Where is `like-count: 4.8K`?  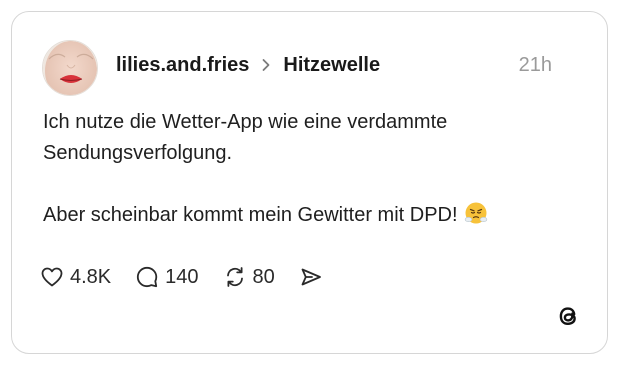 like-count: 4.8K is located at coordinates (91, 276).